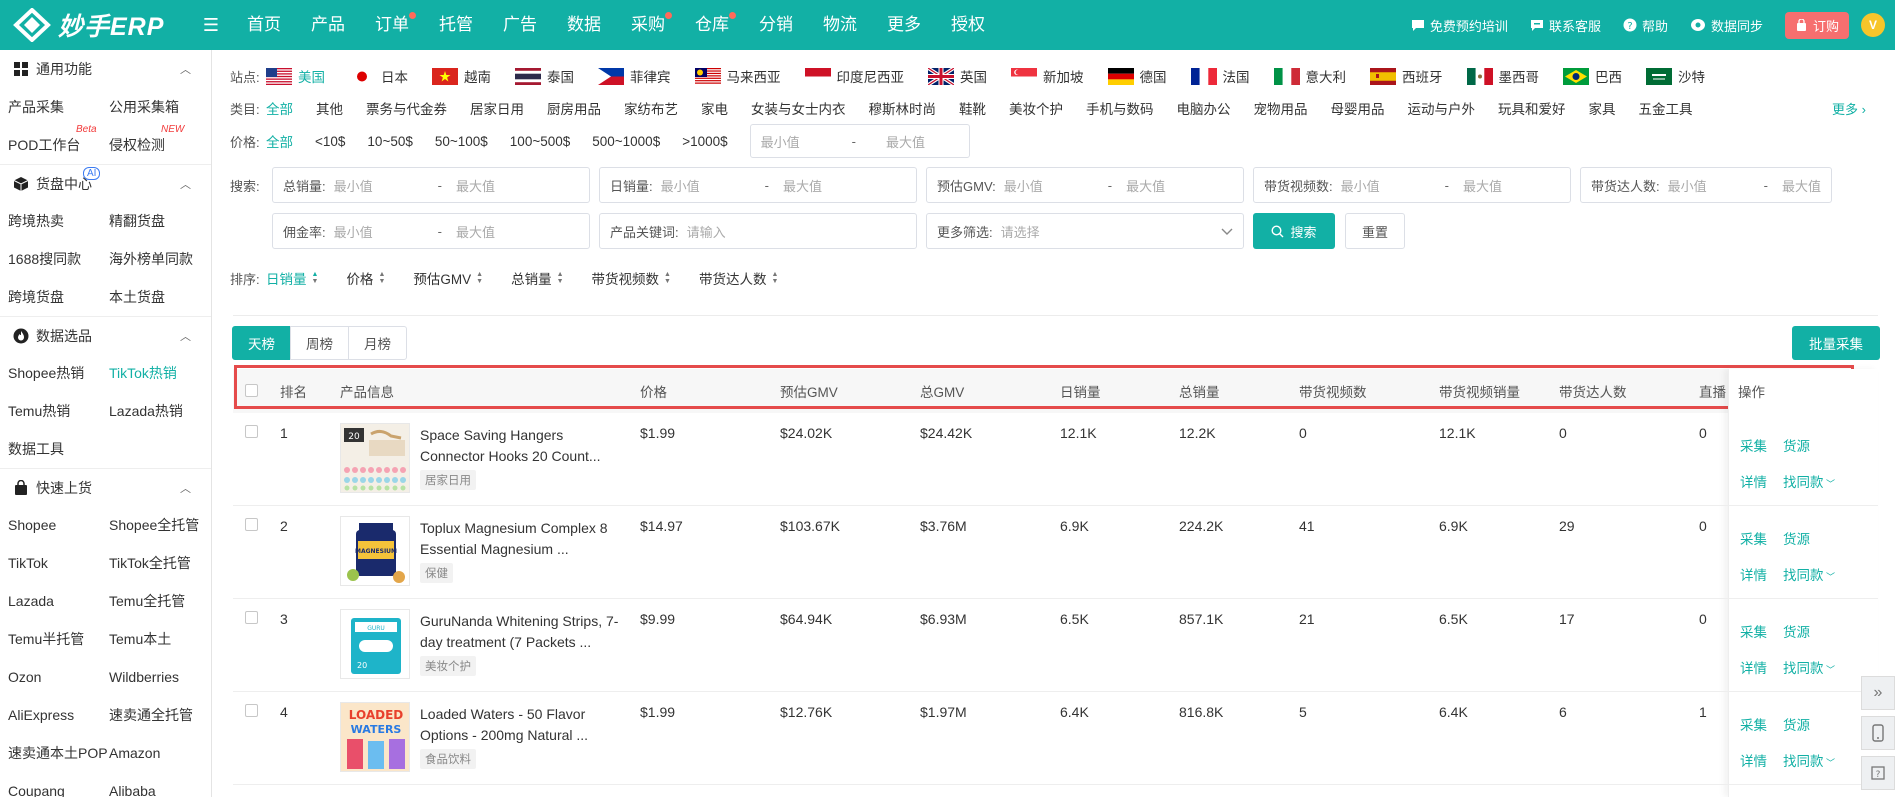 This screenshot has height=797, width=1895. I want to click on sidebar-item: Shopee, so click(58, 525).